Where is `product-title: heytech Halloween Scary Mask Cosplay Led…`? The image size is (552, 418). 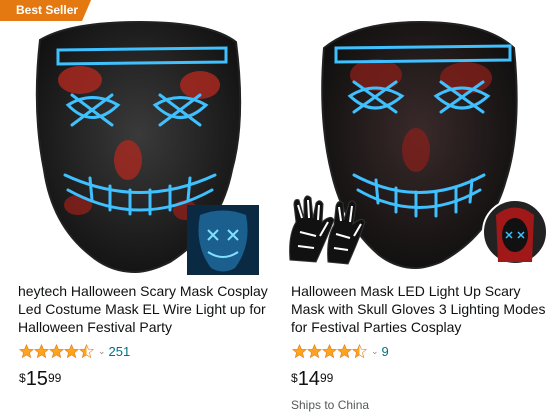
product-title: heytech Halloween Scary Mask Cosplay Led… is located at coordinates (144, 309).